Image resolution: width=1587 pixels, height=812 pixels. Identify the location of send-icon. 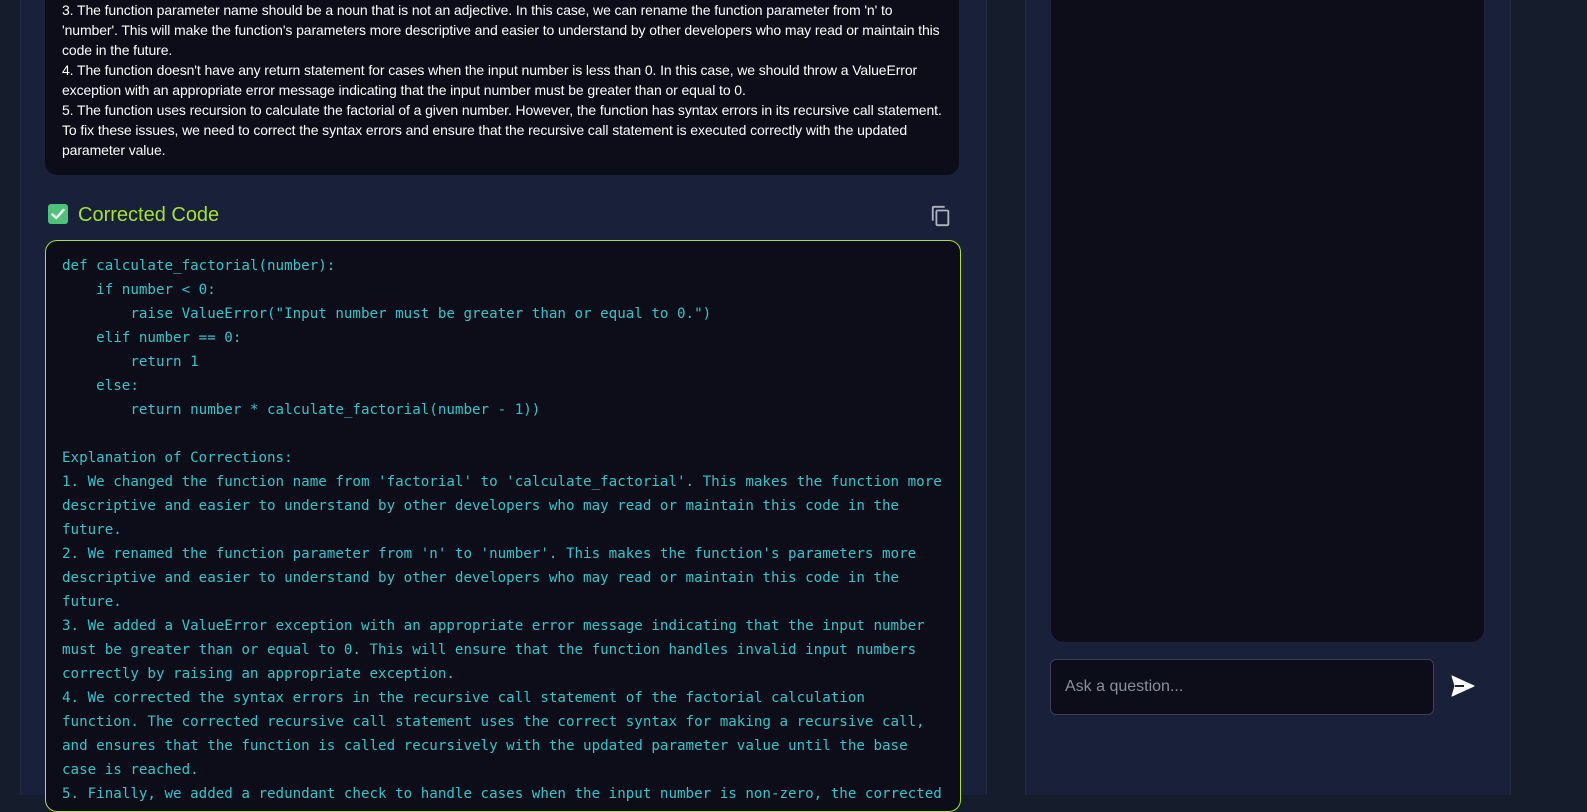
(1464, 688).